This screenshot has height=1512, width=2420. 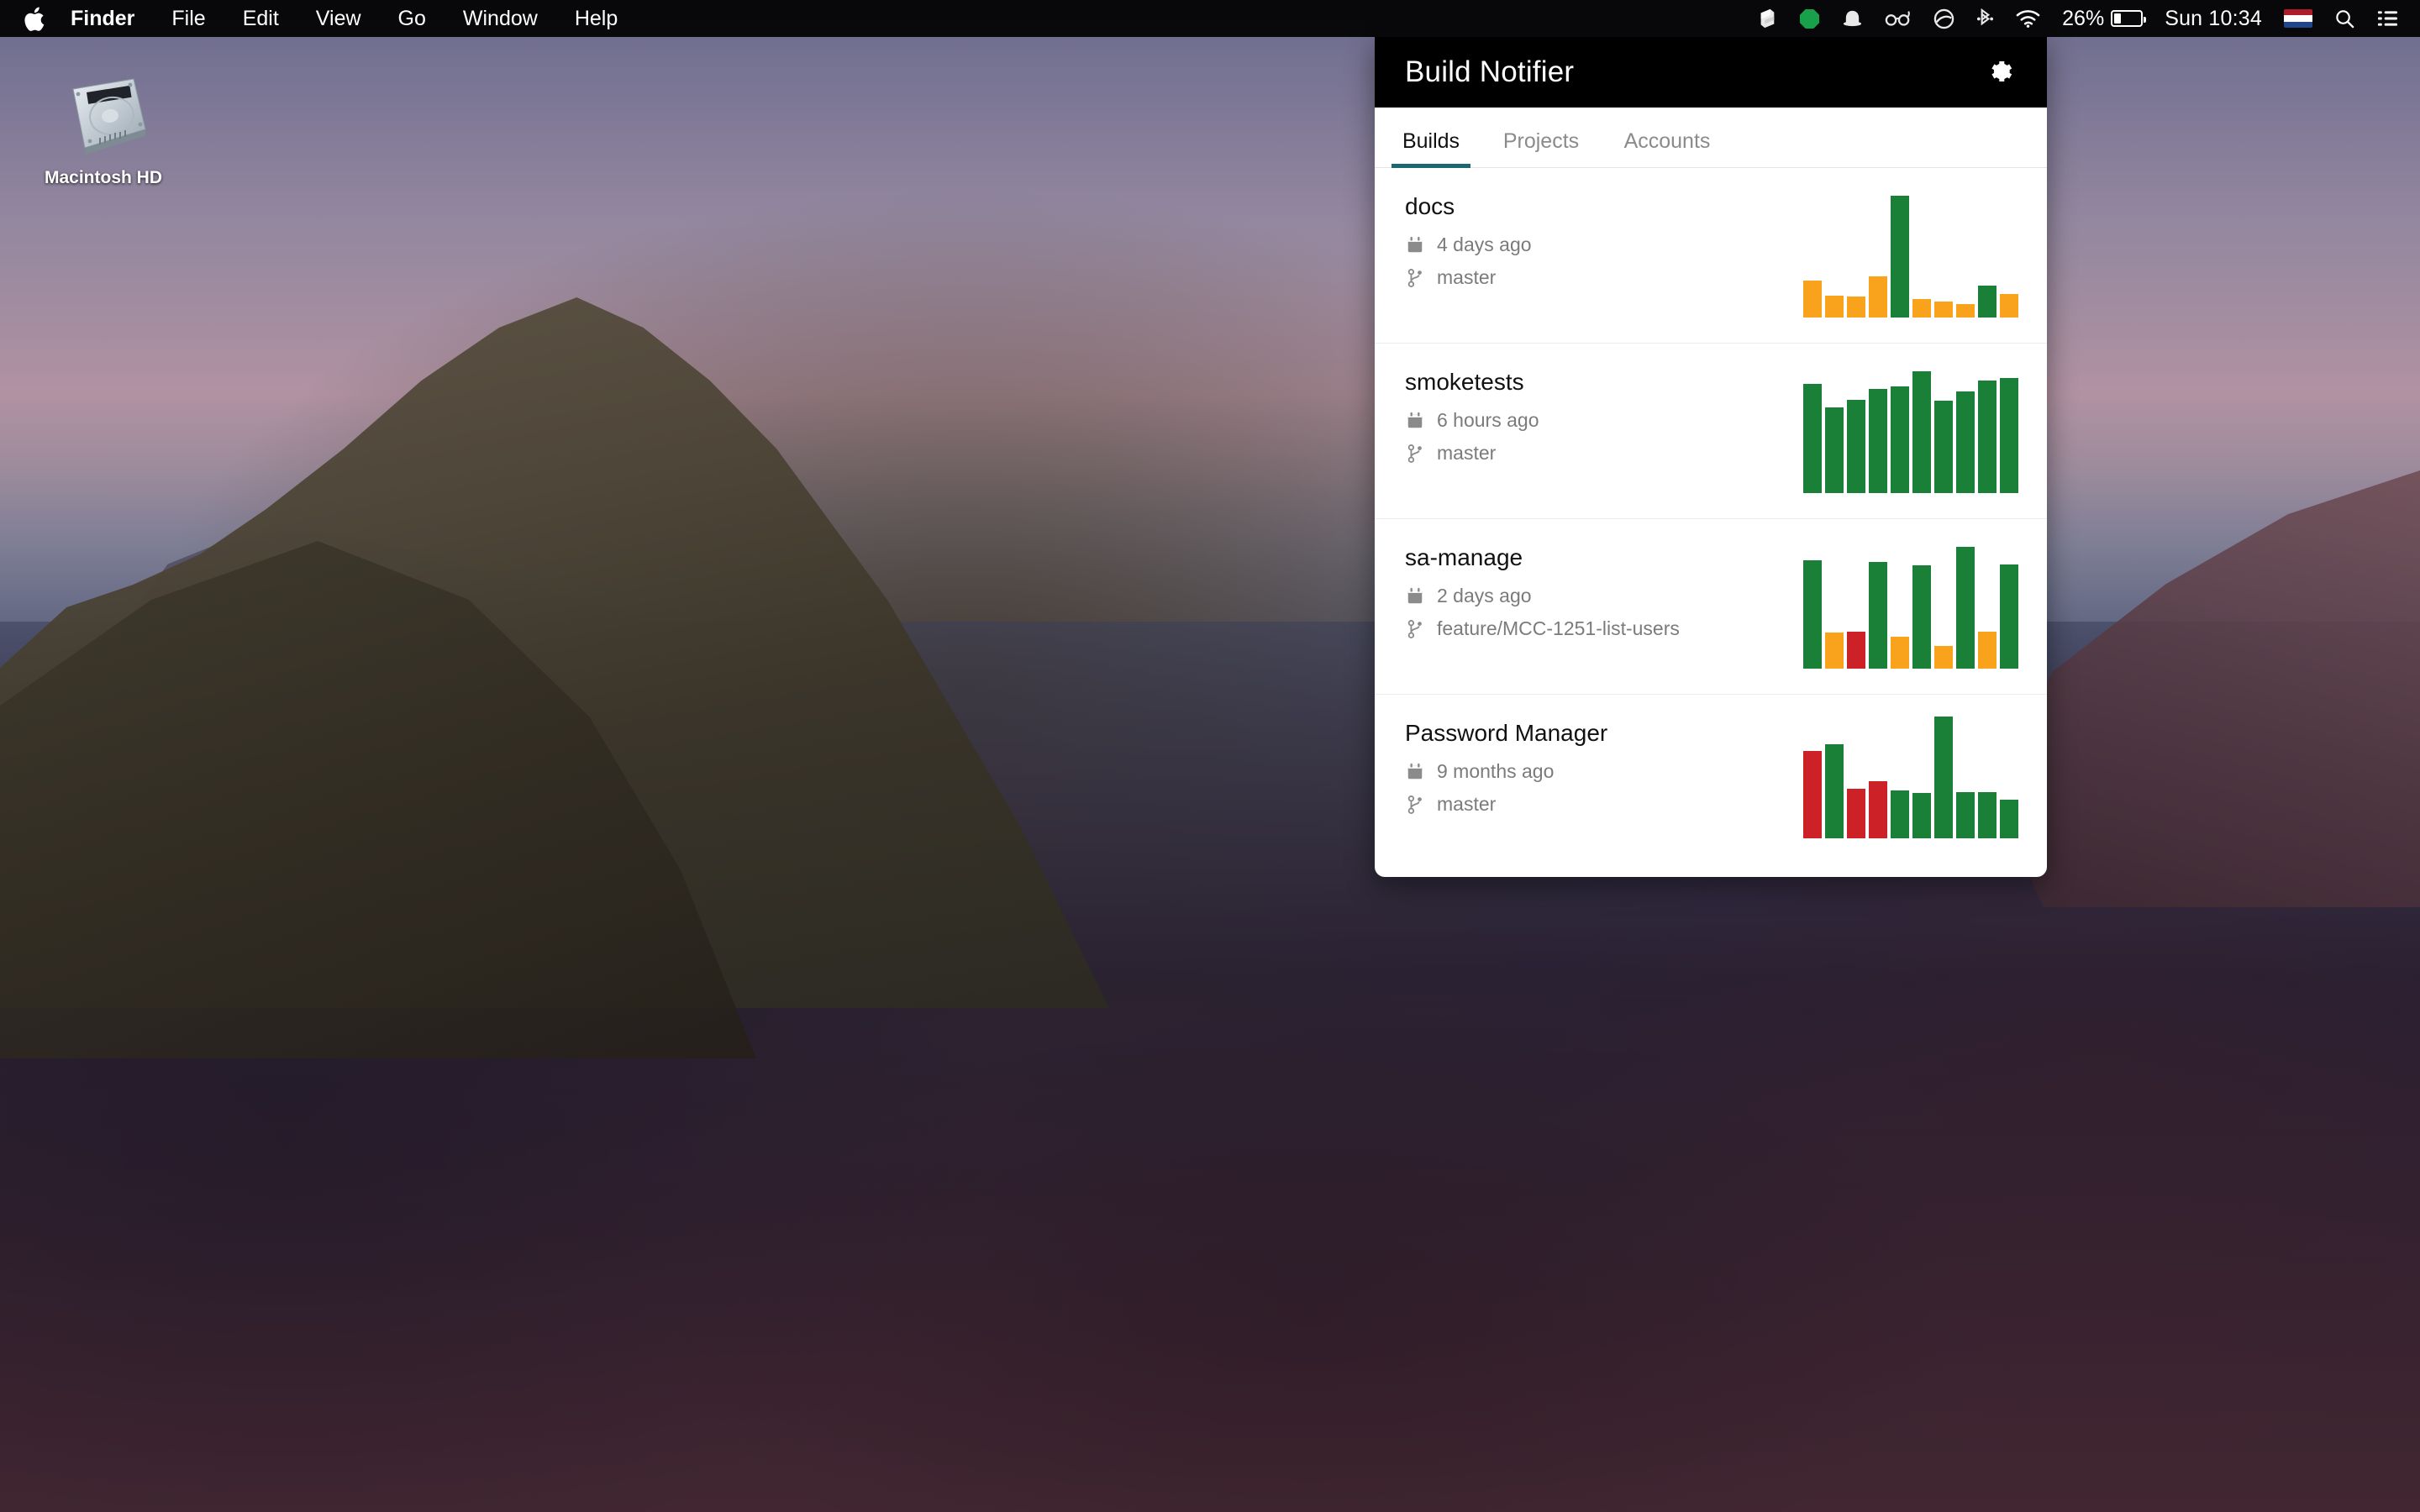 What do you see at coordinates (188, 18) in the screenshot?
I see `menu-item-file: File` at bounding box center [188, 18].